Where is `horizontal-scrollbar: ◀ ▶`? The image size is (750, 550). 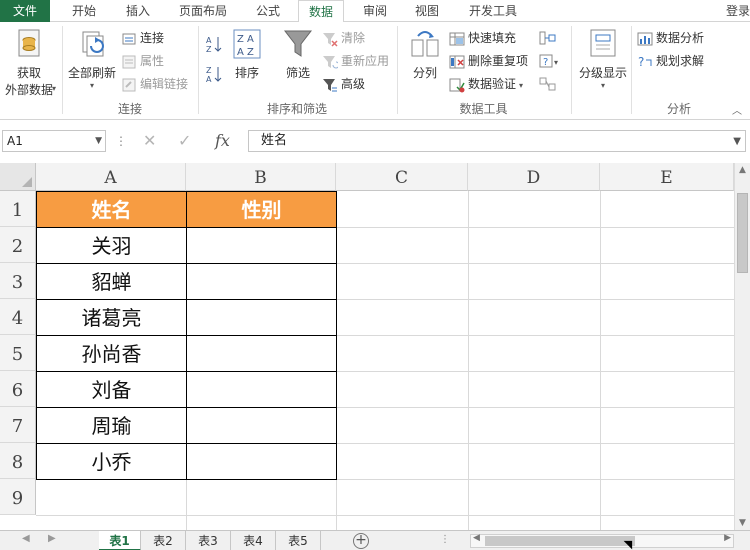 horizontal-scrollbar: ◀ ▶ is located at coordinates (602, 540).